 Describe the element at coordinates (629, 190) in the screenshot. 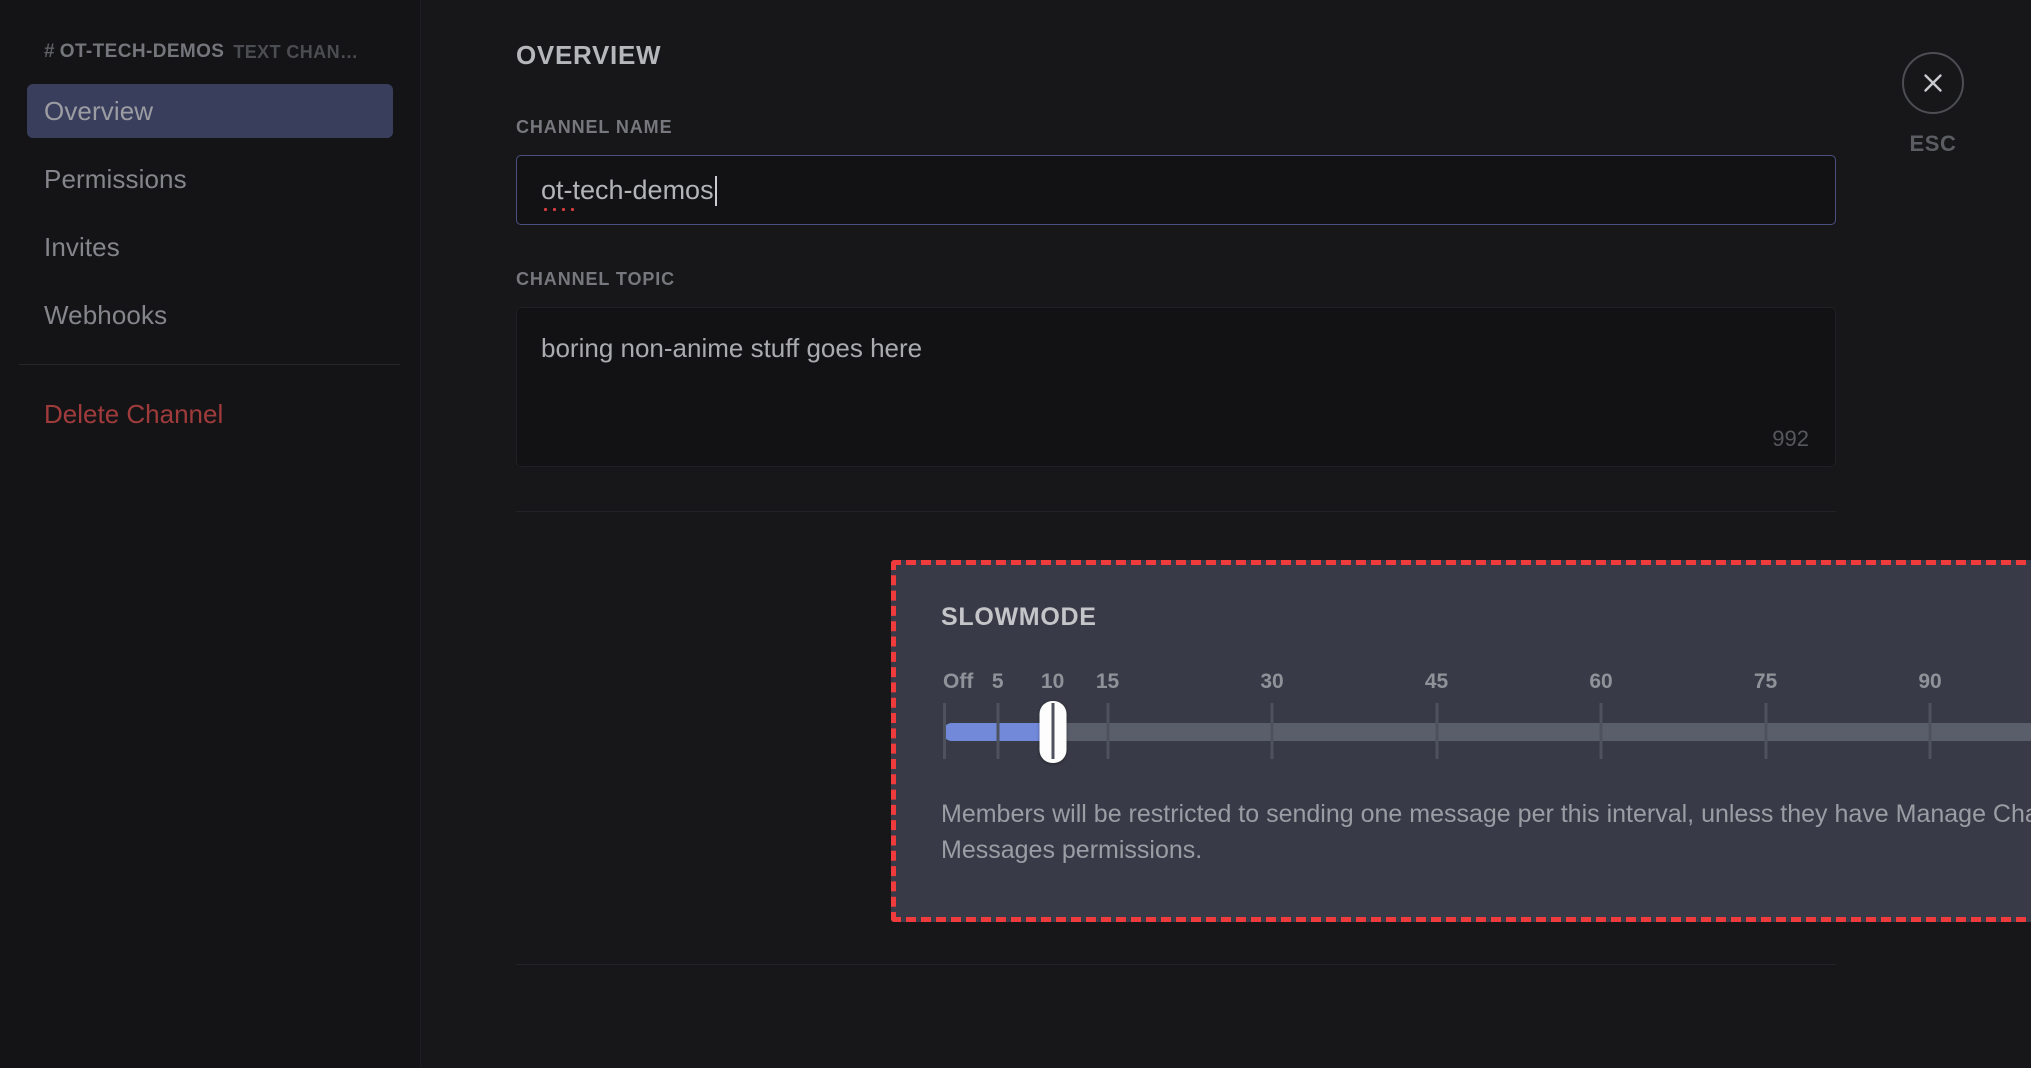

I see `channel-name-value: ot-tech-demos` at that location.